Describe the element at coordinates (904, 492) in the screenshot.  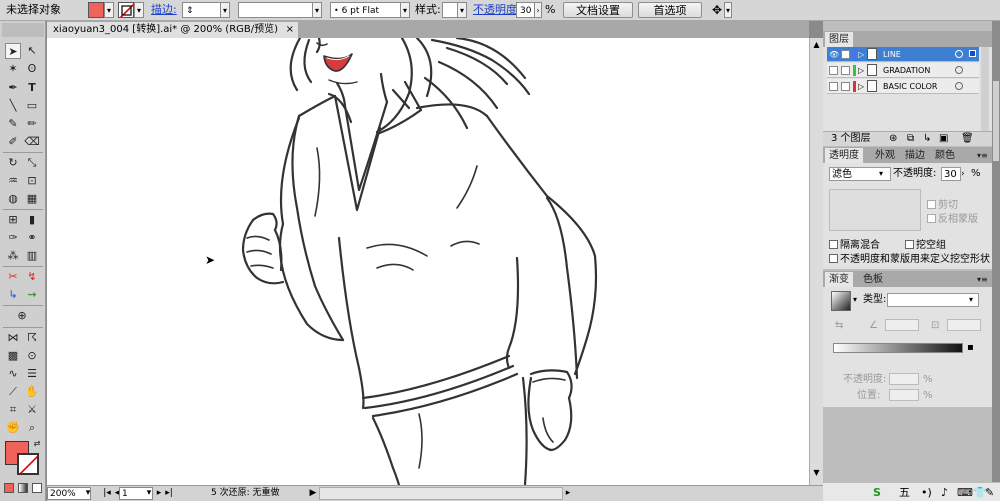
I see `ime-mode-label: 五` at that location.